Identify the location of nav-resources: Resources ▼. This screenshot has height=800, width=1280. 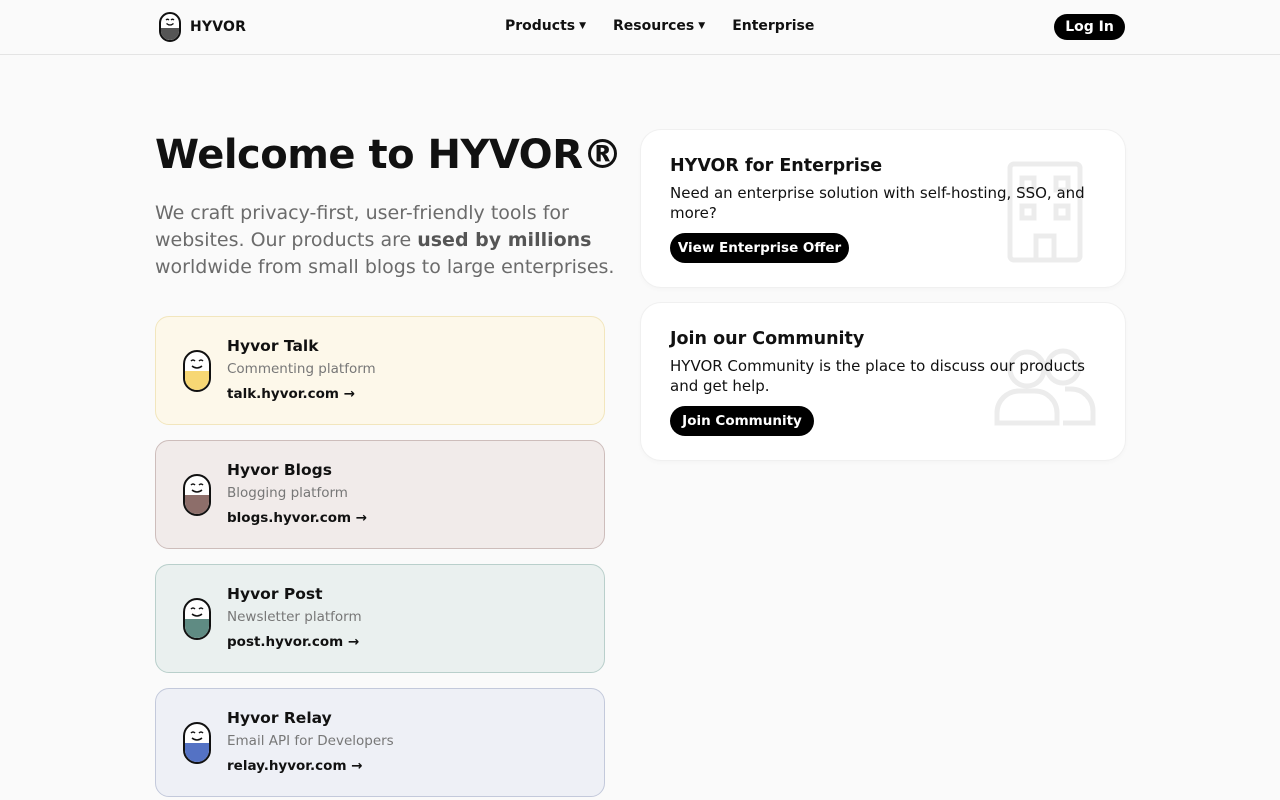
(659, 26).